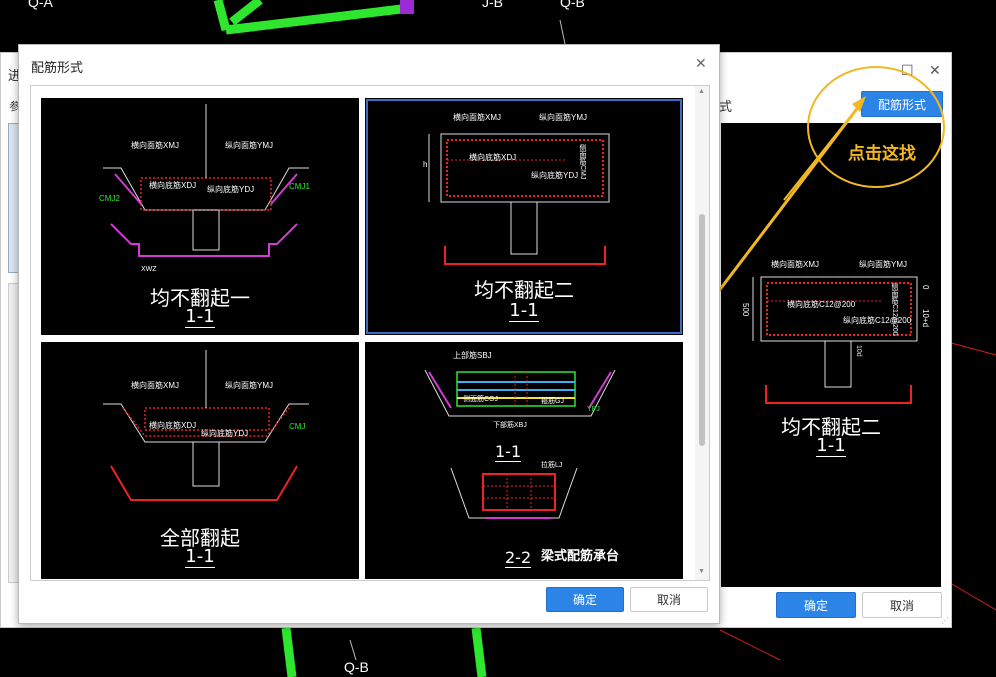 The height and width of the screenshot is (677, 996). I want to click on label-xwz: XWZ, so click(149, 269).